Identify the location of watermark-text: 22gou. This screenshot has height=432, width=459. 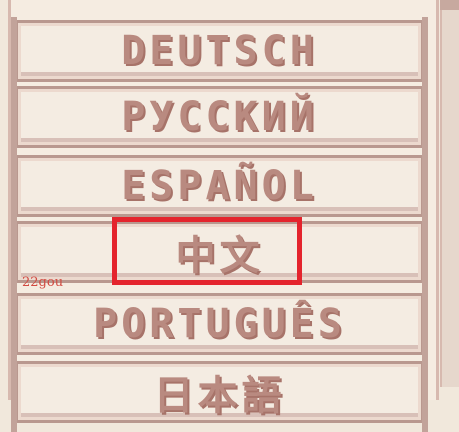
(43, 282).